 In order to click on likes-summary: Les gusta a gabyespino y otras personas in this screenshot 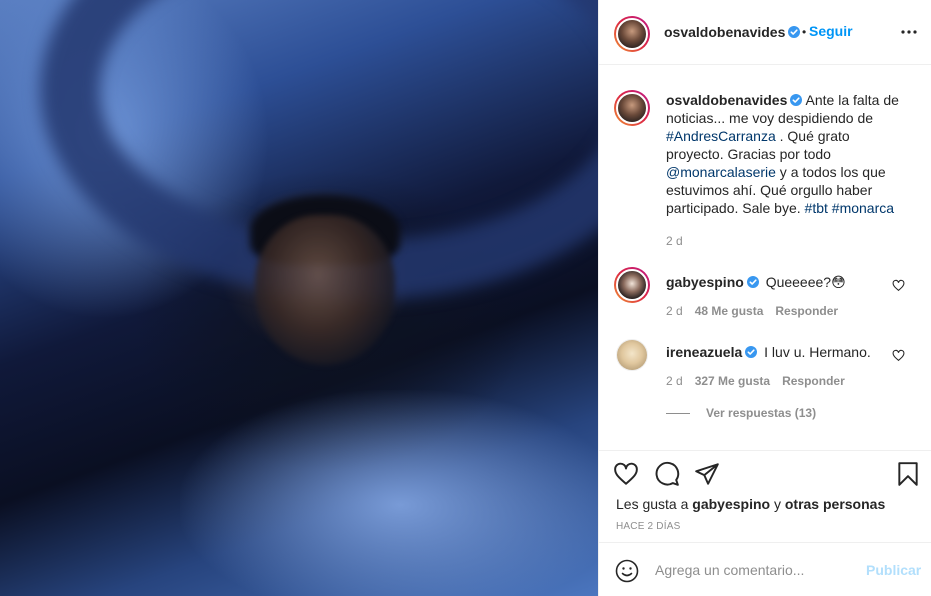, I will do `click(750, 504)`.